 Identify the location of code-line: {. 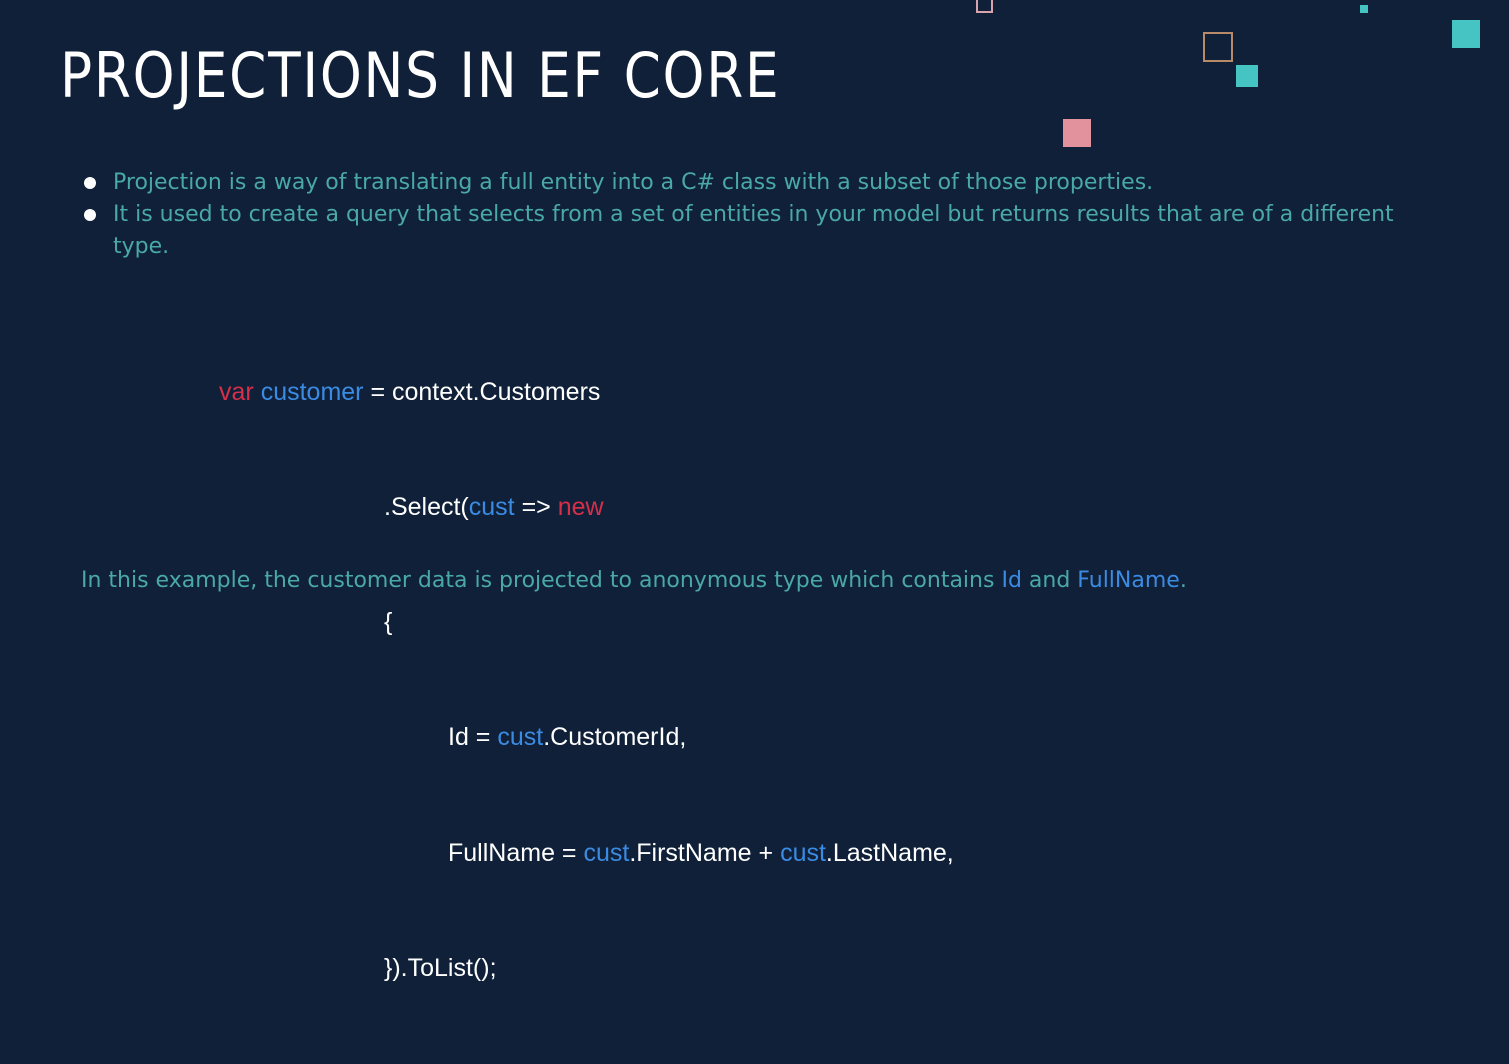
(586, 622).